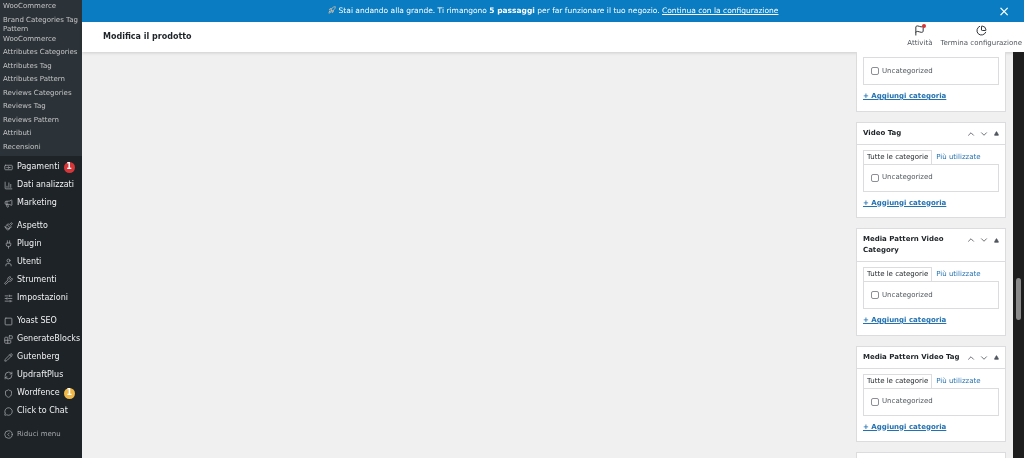 This screenshot has width=1024, height=458. I want to click on menu-item: Utenti, so click(41, 262).